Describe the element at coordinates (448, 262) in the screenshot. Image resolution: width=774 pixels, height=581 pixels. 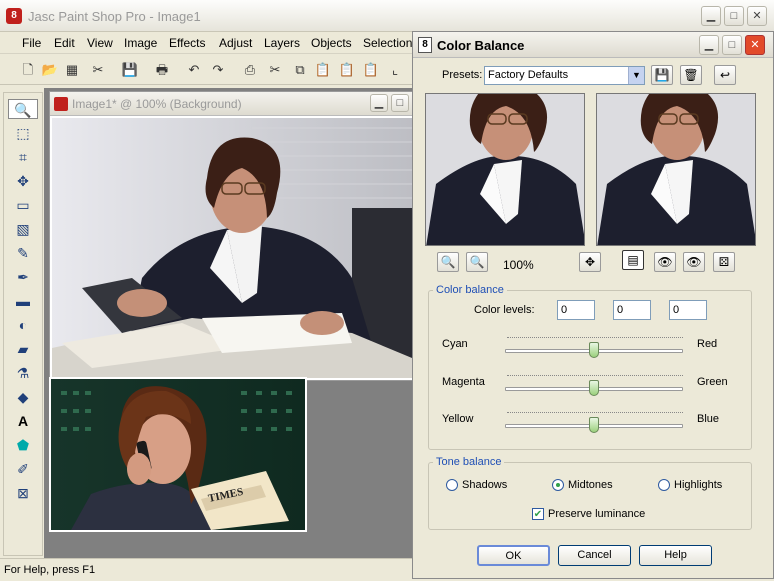
I see `zoom-out-icon: 🔍` at that location.